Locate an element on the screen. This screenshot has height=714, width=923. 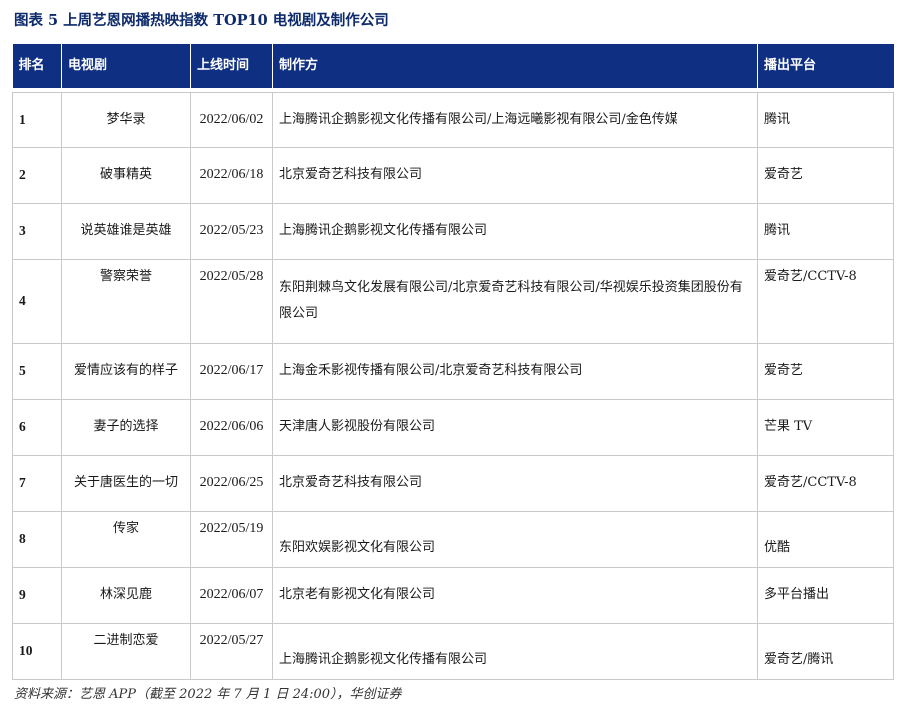
rank-cell: 6 is located at coordinates (37, 427).